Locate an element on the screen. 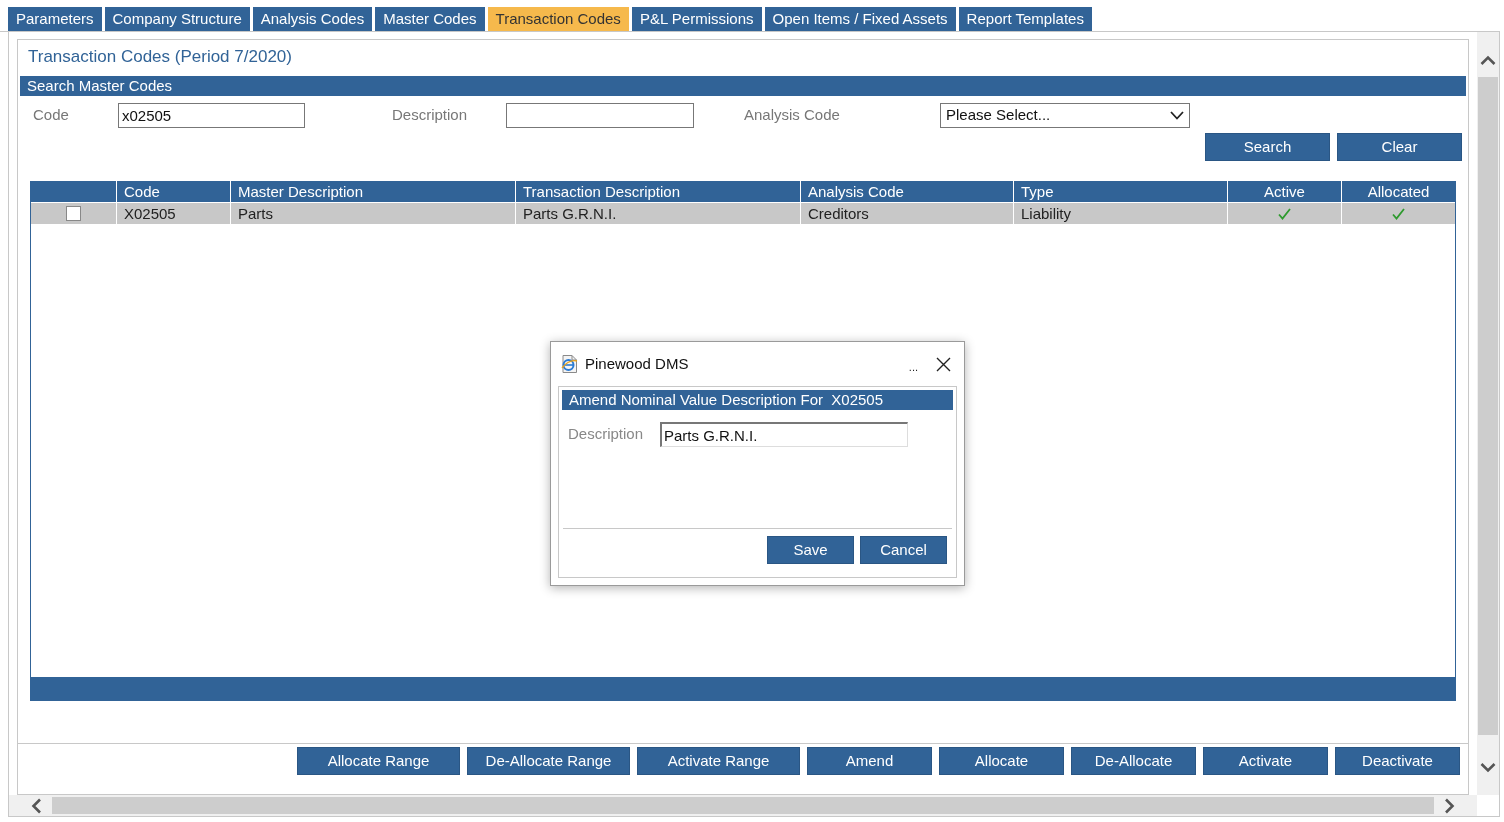 This screenshot has width=1504, height=822. tab: P&L Permissions is located at coordinates (696, 19).